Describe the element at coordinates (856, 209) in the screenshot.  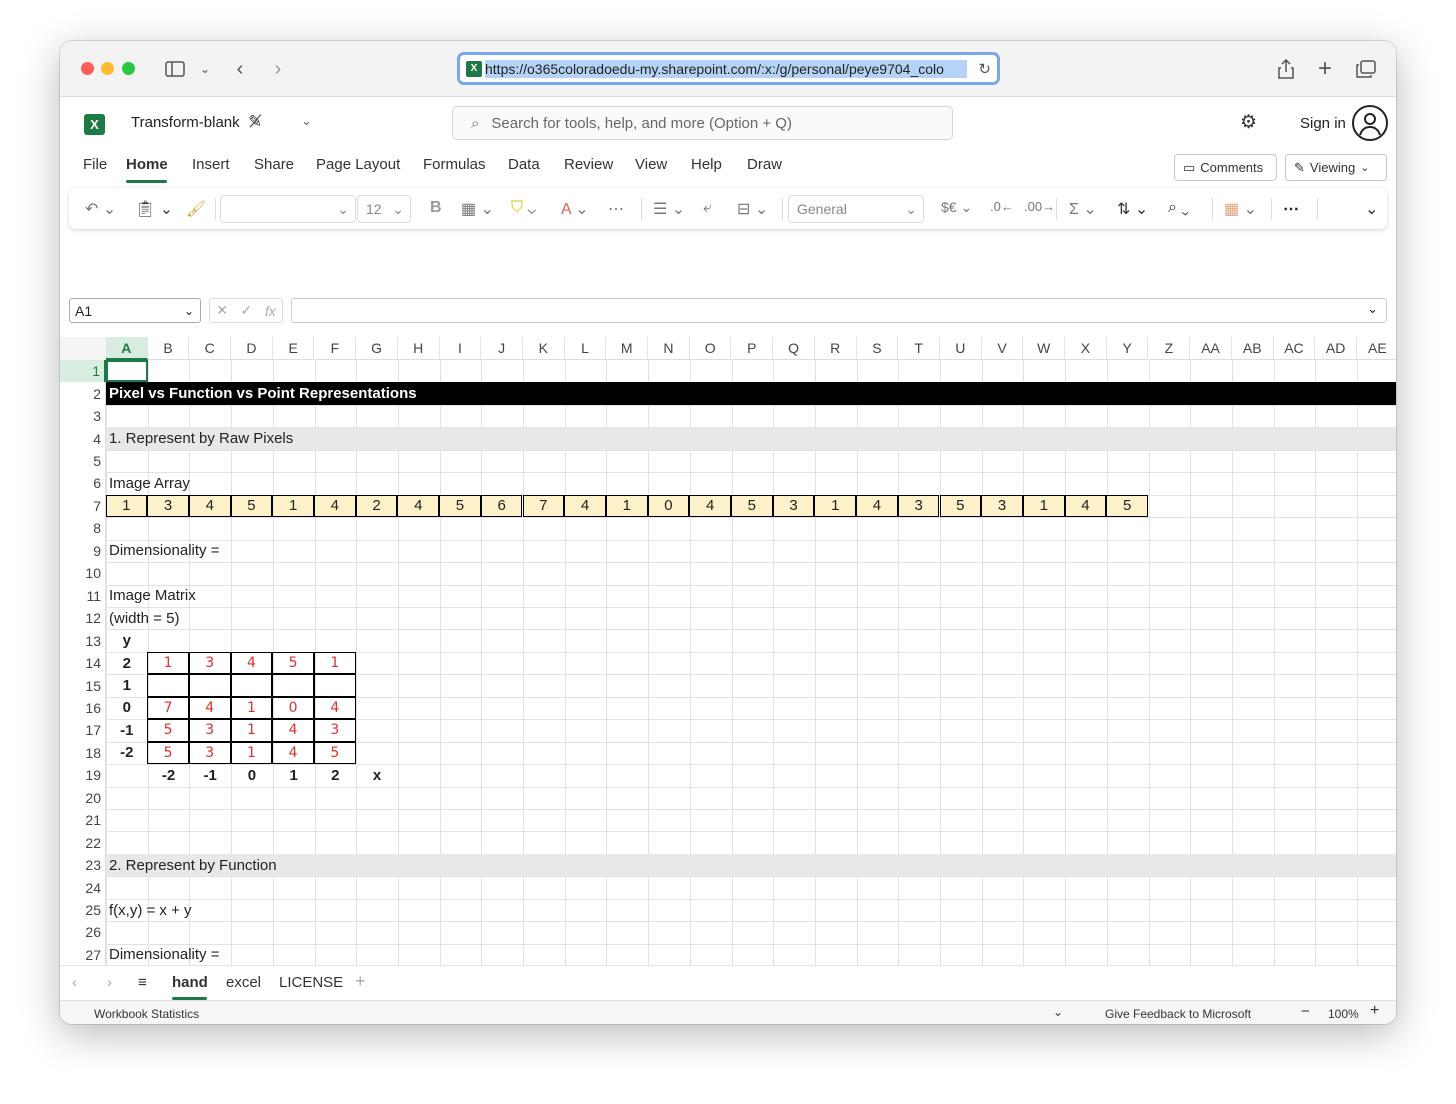
I see `number-format-select: General ⌄` at that location.